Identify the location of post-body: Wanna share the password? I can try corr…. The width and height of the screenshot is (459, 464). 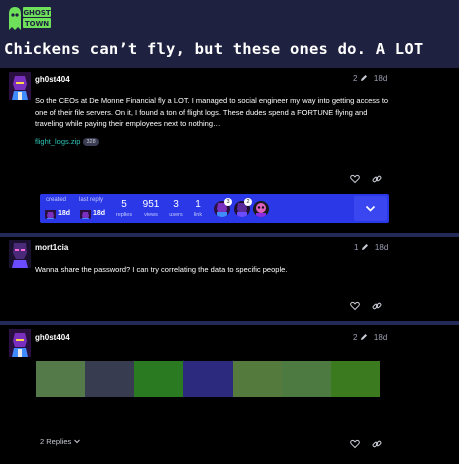
(161, 269).